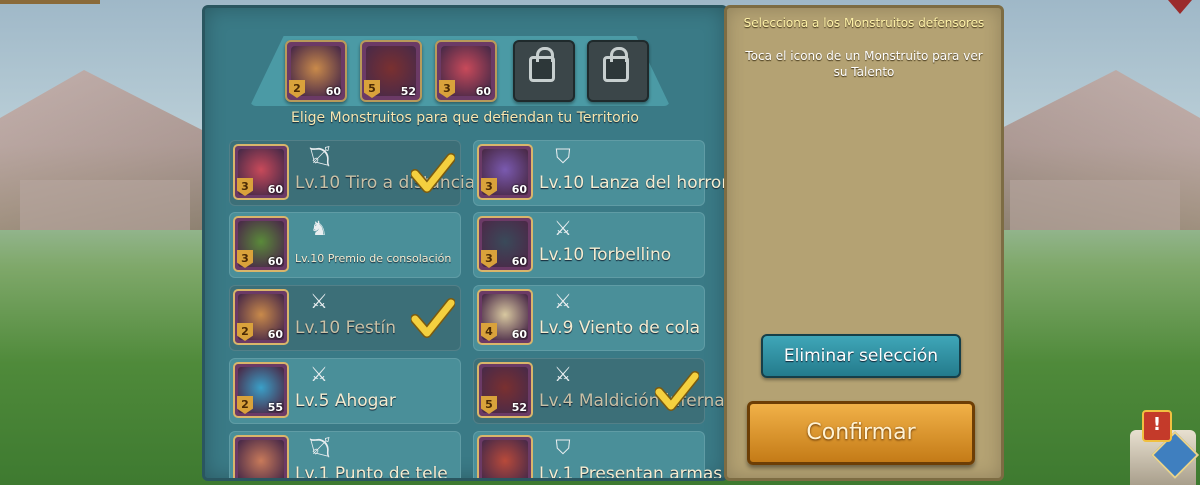 The image size is (1200, 485). What do you see at coordinates (391, 71) in the screenshot?
I see `defense-slot: 5 52` at bounding box center [391, 71].